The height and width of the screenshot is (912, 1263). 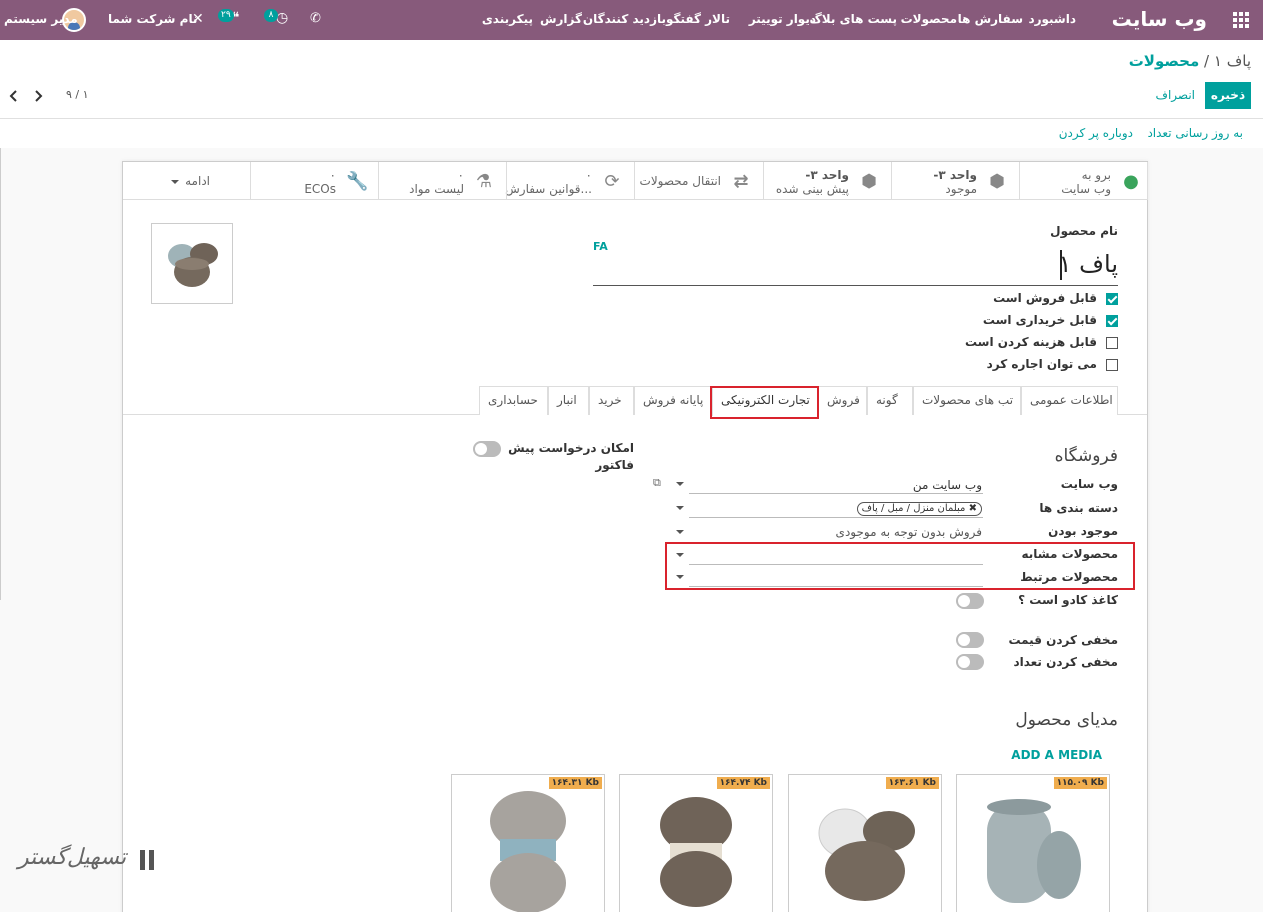 I want to click on product-image, so click(x=192, y=263).